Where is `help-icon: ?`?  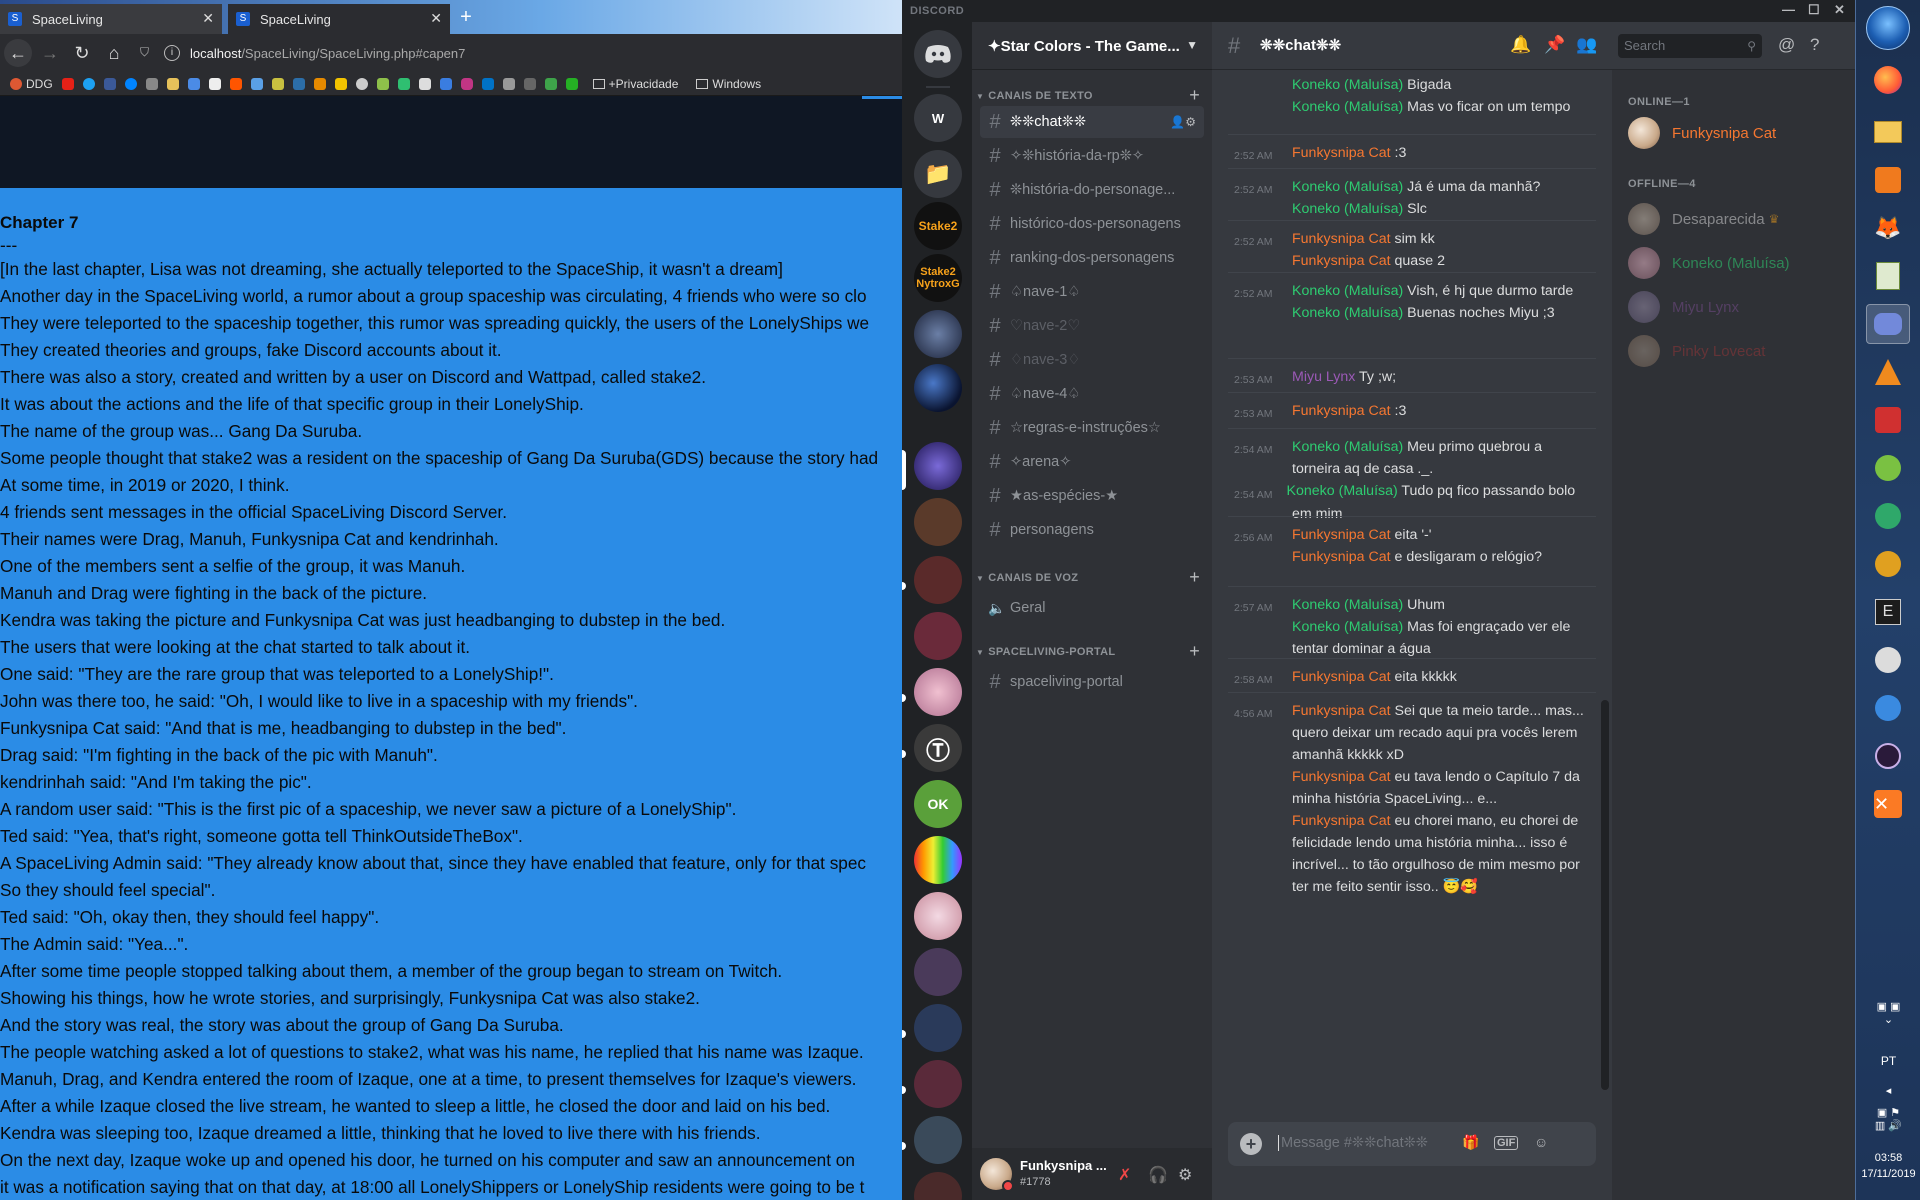
help-icon: ? is located at coordinates (1814, 45).